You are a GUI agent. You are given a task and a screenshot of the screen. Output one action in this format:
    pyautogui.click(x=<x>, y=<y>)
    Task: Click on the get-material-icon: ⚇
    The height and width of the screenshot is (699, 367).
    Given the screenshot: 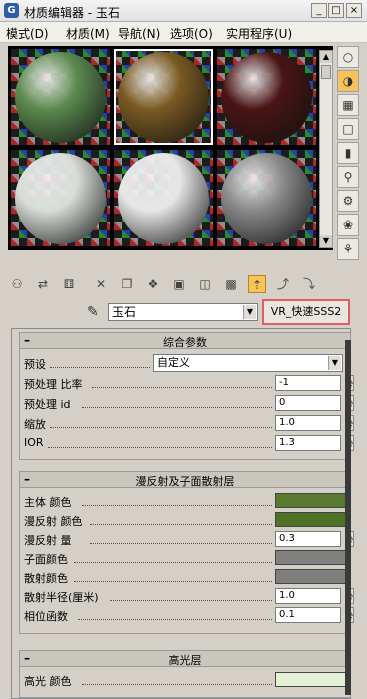 What is the action you would take?
    pyautogui.click(x=17, y=284)
    